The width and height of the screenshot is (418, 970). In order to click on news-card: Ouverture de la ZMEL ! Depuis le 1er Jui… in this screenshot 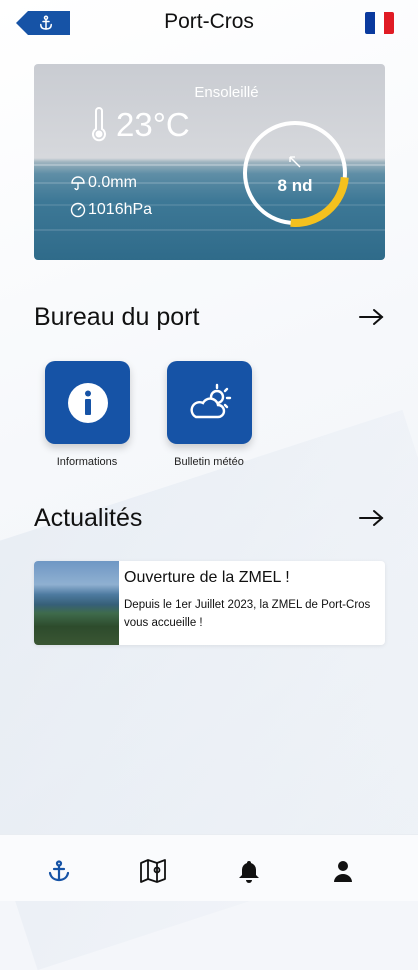, I will do `click(209, 603)`.